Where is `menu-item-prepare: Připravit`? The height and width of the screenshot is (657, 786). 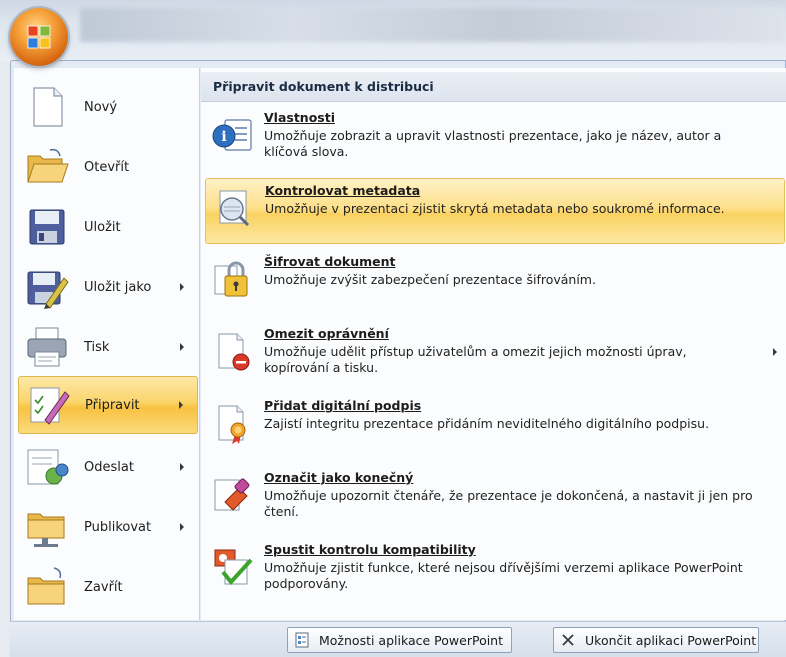
menu-item-prepare: Připravit is located at coordinates (108, 405).